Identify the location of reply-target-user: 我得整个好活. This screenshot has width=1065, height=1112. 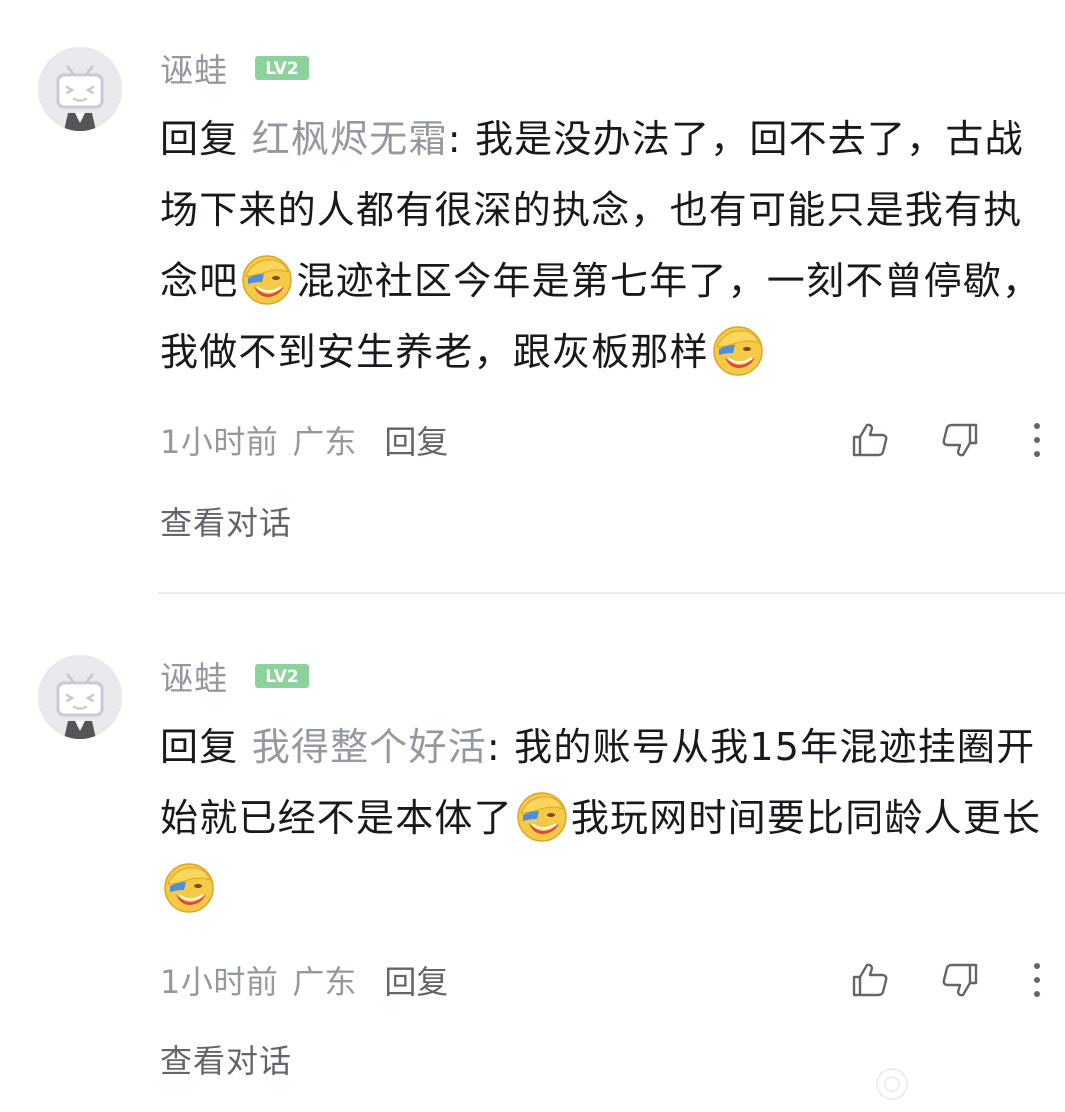
(369, 747).